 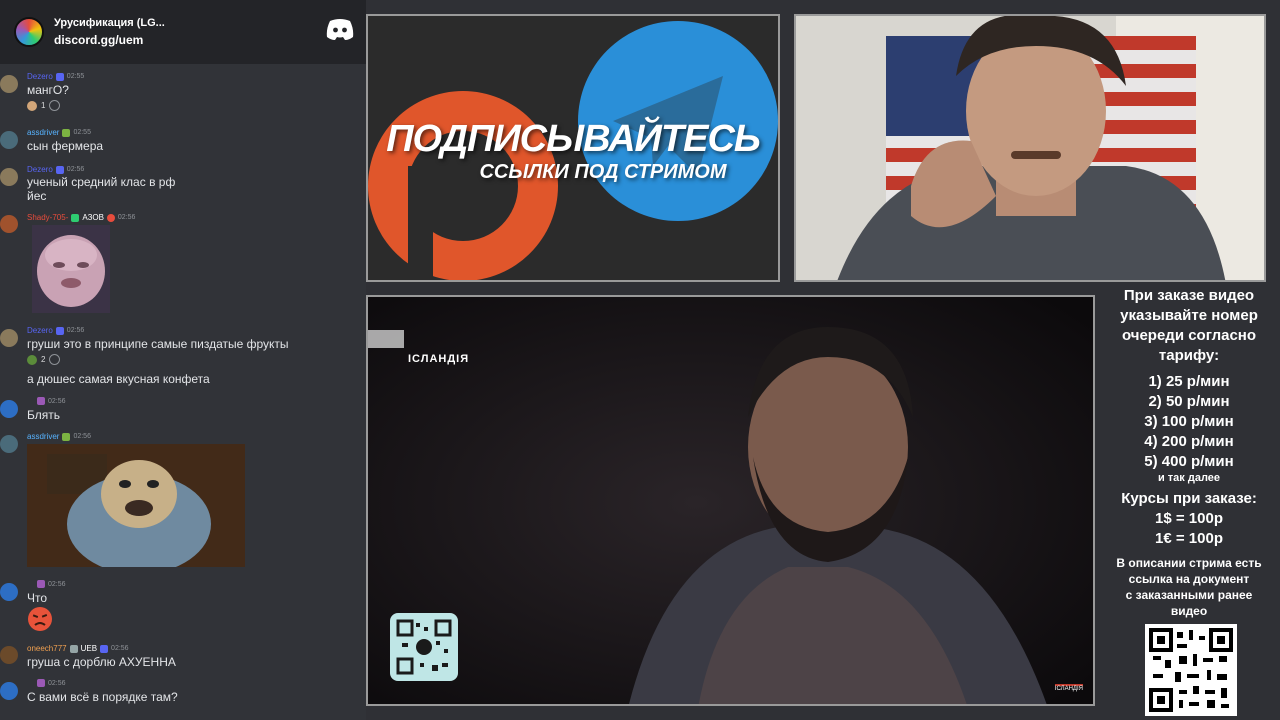 I want to click on username: Shady-705-, so click(x=47, y=217).